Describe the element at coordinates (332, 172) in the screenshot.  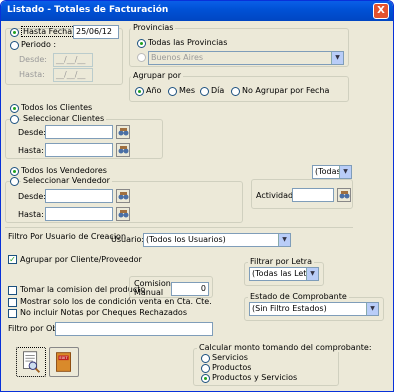
I see `vendedores-combo: (Todas lá ▼` at that location.